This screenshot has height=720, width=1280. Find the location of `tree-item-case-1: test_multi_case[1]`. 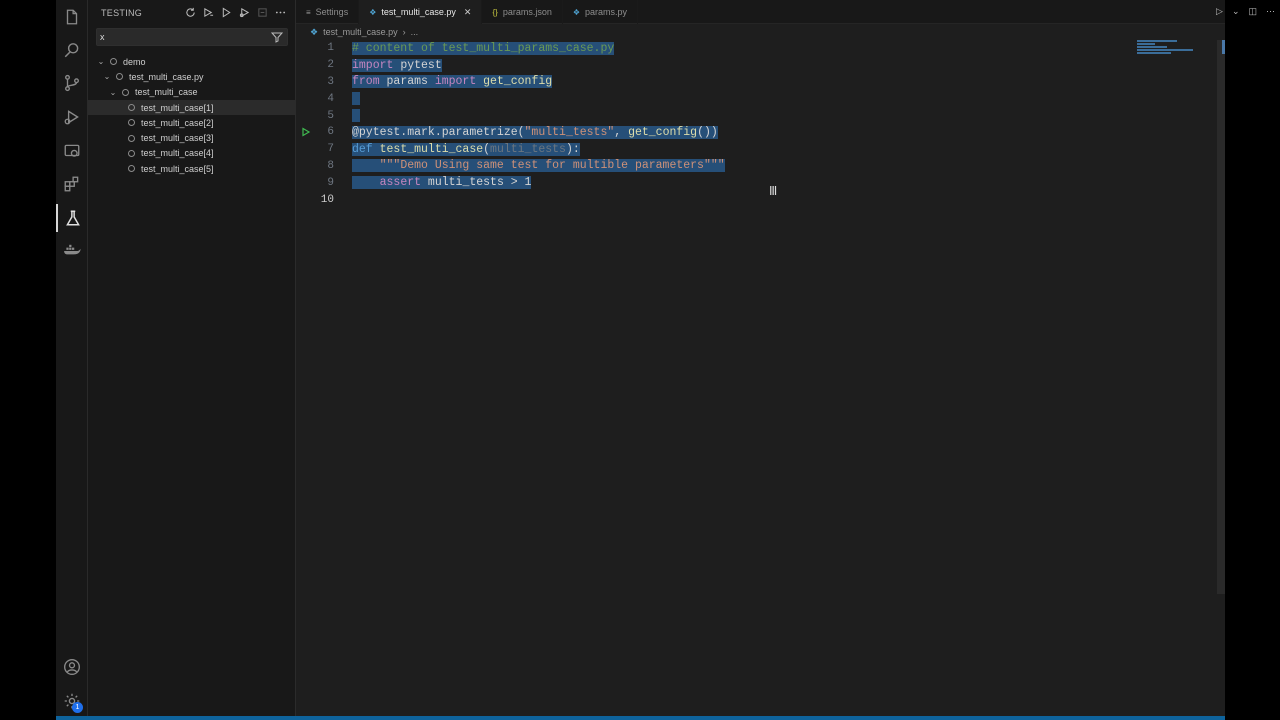

tree-item-case-1: test_multi_case[1] is located at coordinates (192, 107).